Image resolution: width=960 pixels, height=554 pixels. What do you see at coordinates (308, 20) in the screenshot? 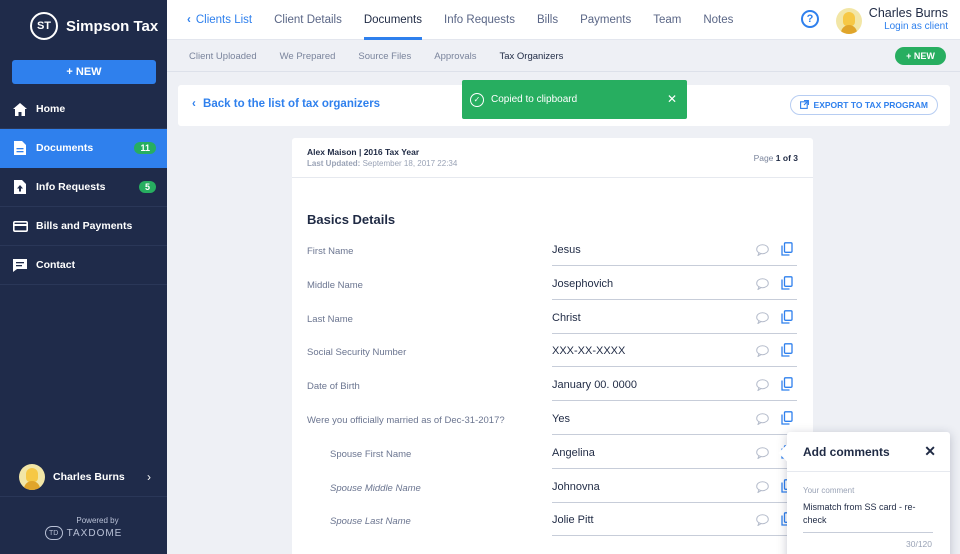
I see `tab-client-details: Client Details` at bounding box center [308, 20].